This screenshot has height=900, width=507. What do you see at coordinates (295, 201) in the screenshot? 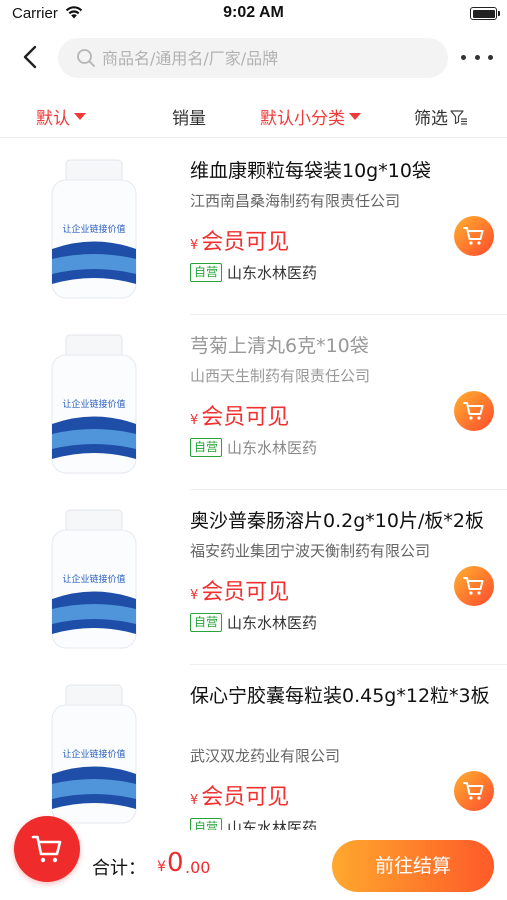
I see `product-manufacturer: 江西南昌桑海制药有限责任公司` at bounding box center [295, 201].